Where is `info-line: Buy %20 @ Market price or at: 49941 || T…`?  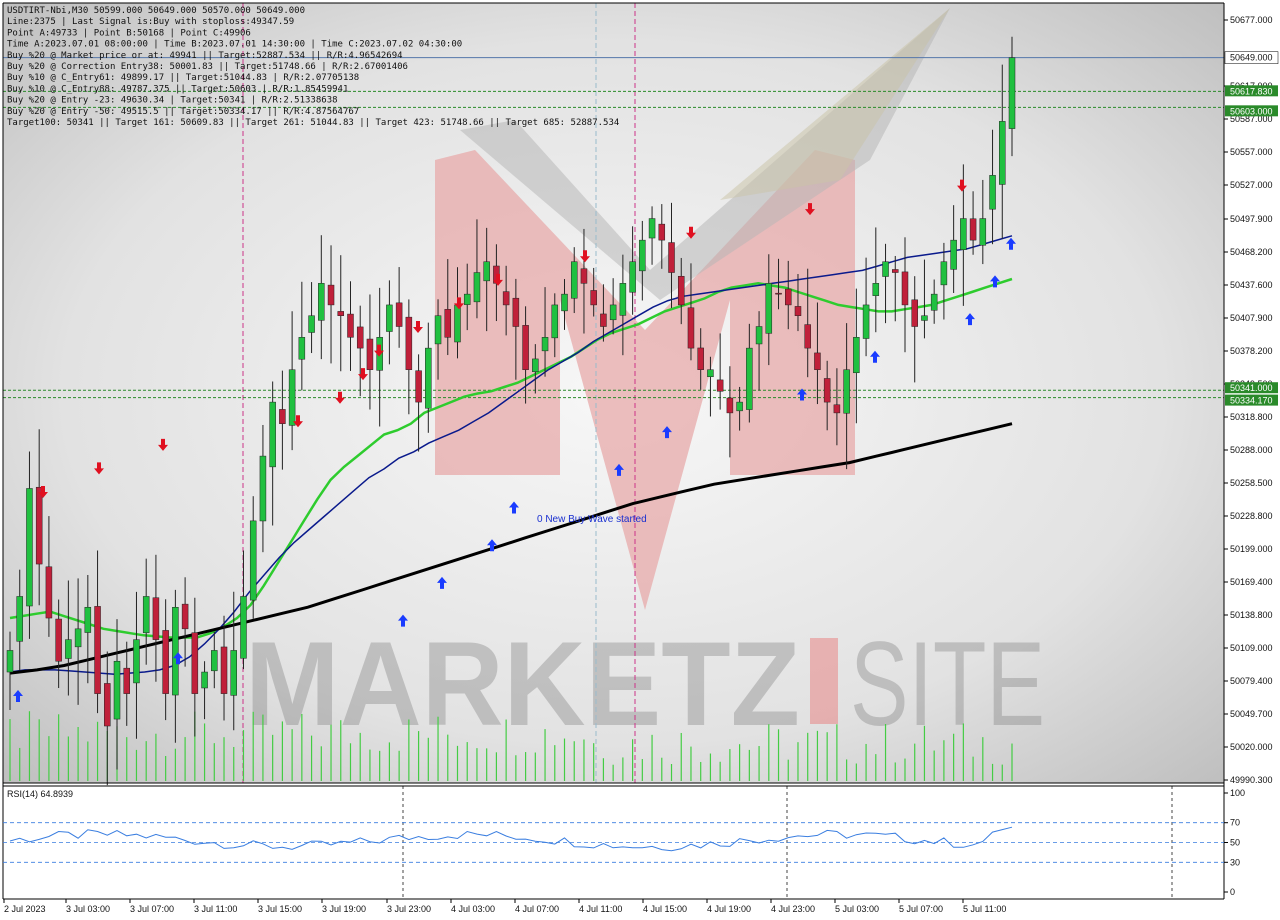
info-line: Buy %20 @ Market price or at: 49941 || T… is located at coordinates (205, 56).